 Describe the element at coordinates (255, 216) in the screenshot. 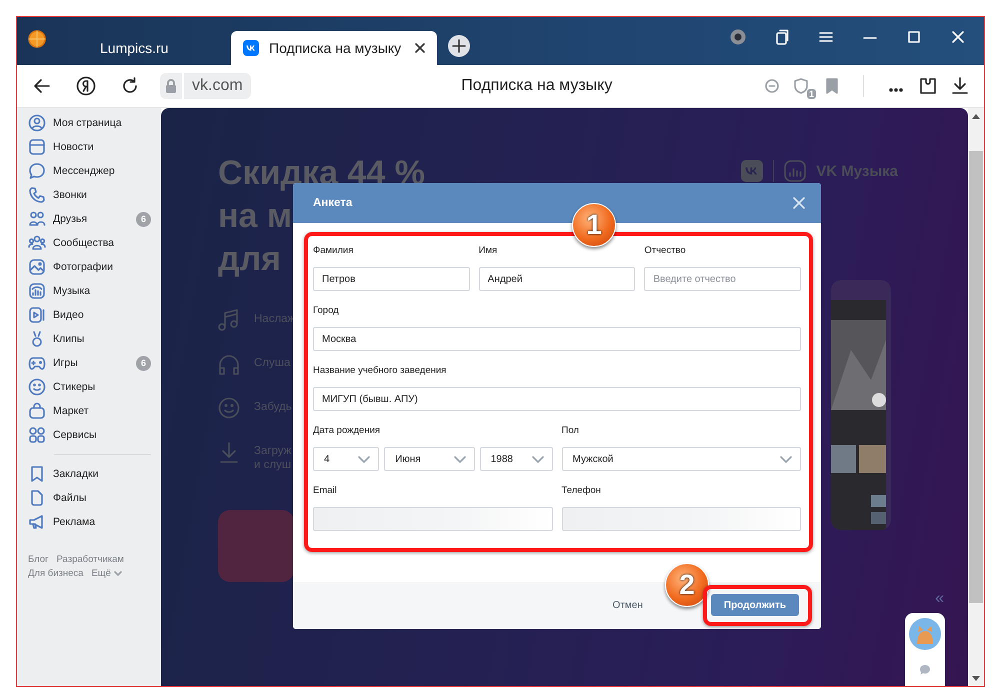

I see `headline-text: на м` at that location.